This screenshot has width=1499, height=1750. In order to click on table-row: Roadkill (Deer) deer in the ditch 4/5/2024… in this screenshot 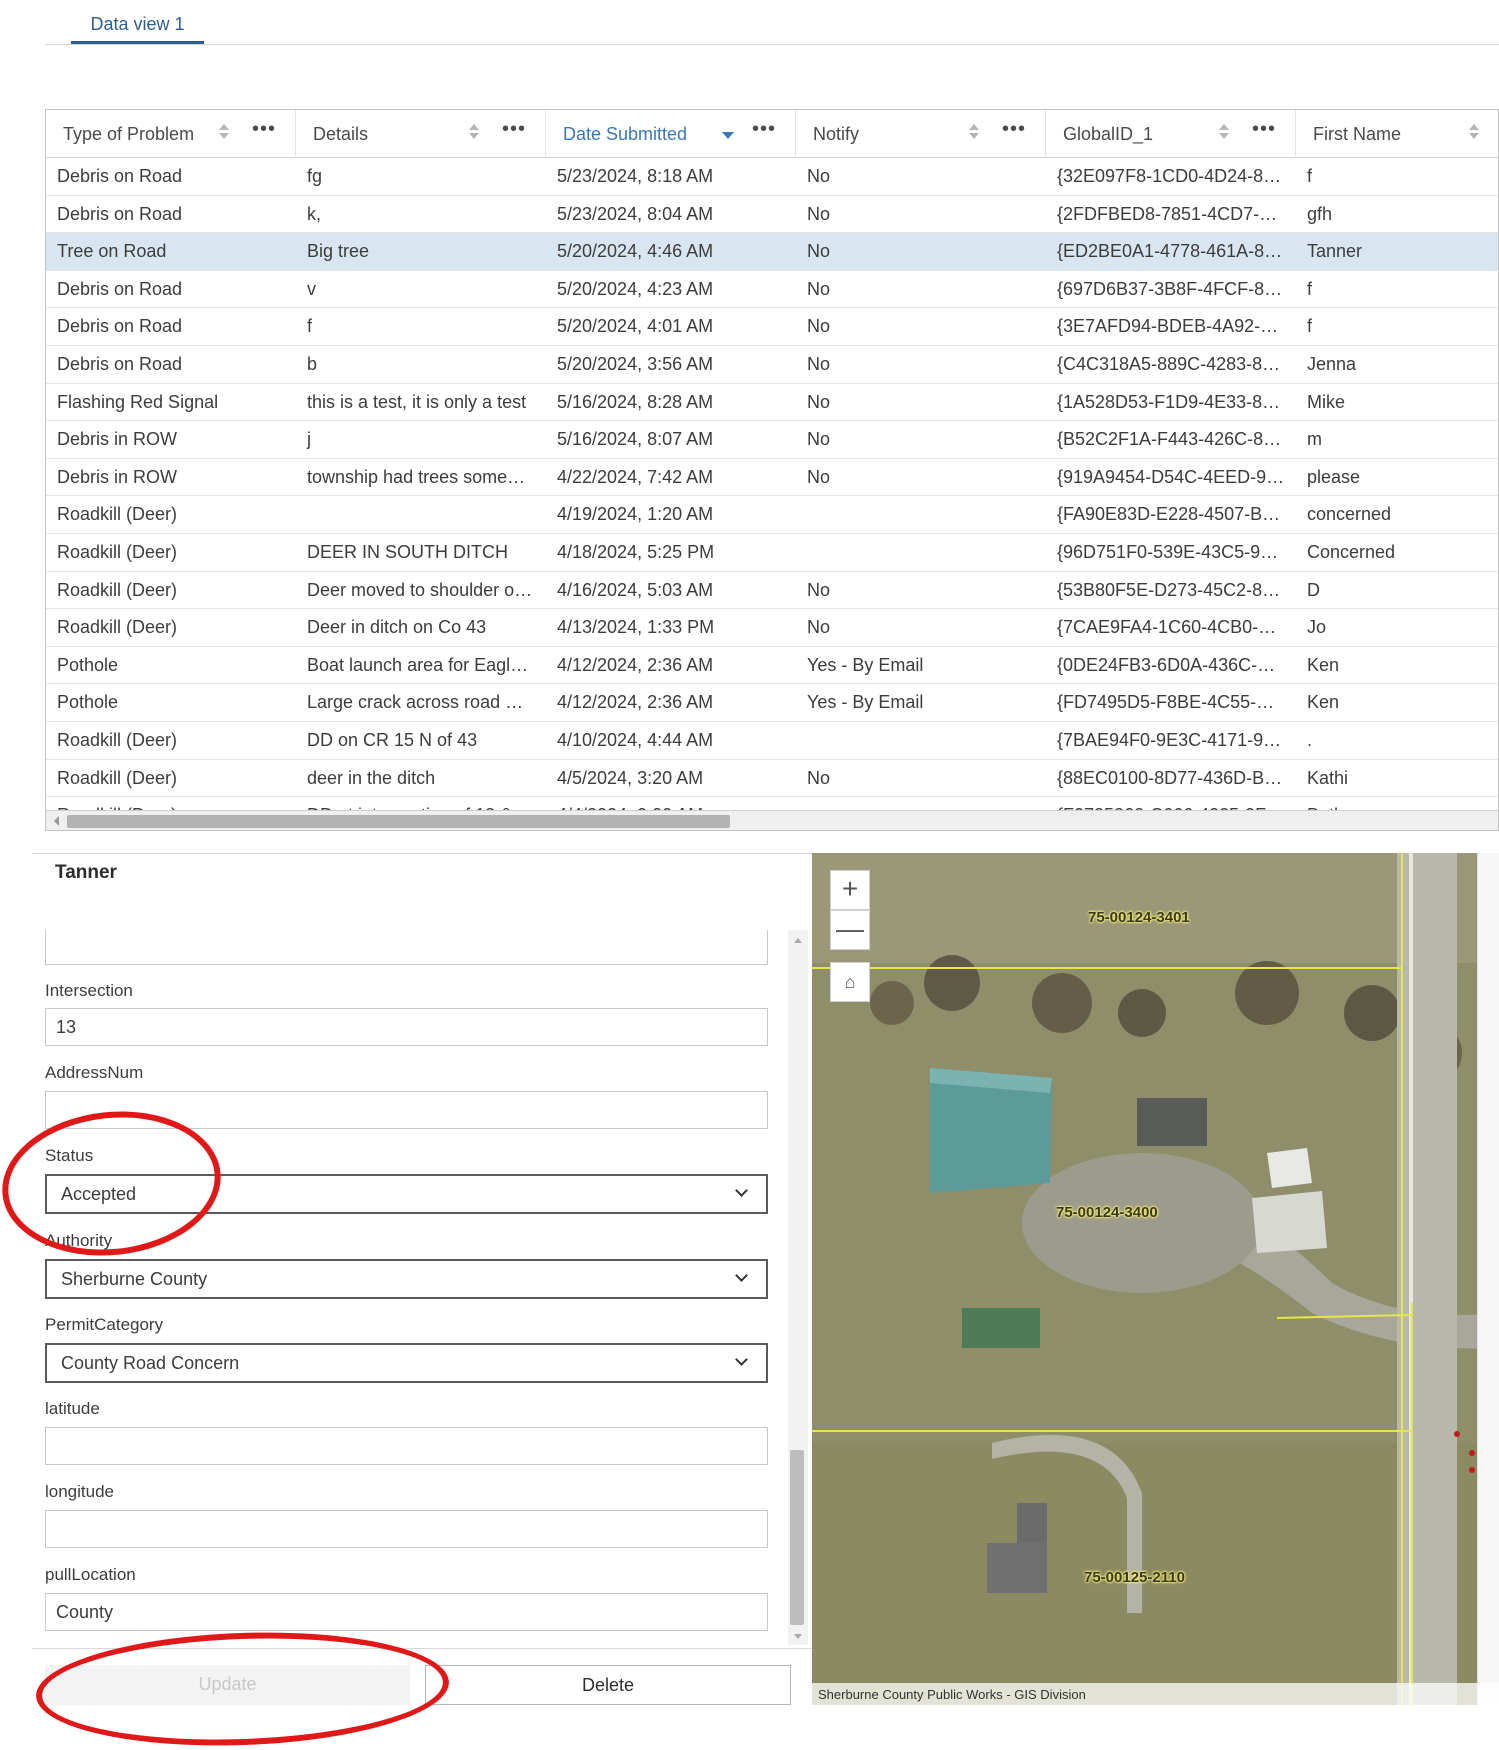, I will do `click(772, 779)`.